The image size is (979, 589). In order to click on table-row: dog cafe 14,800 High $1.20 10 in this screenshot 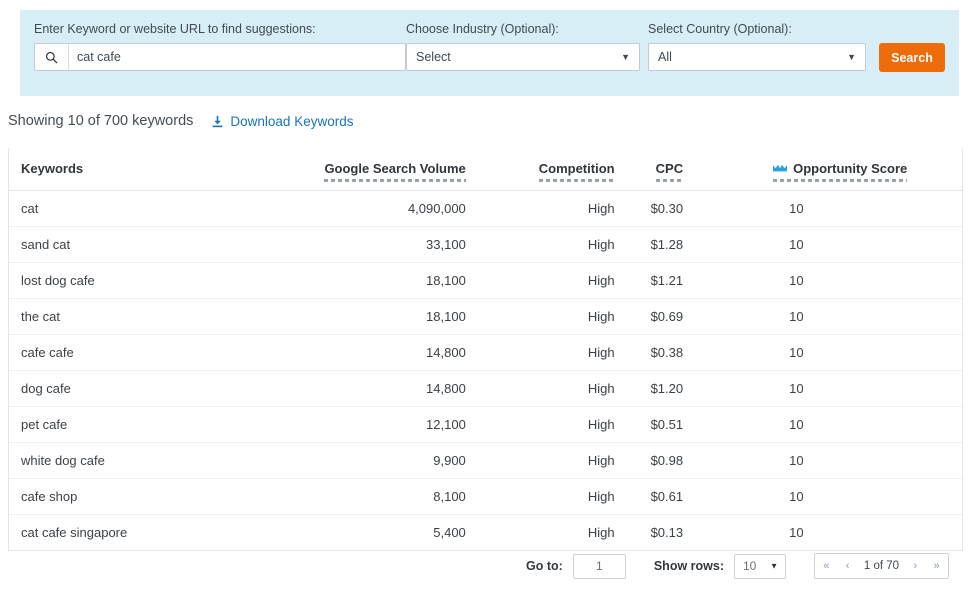, I will do `click(485, 388)`.